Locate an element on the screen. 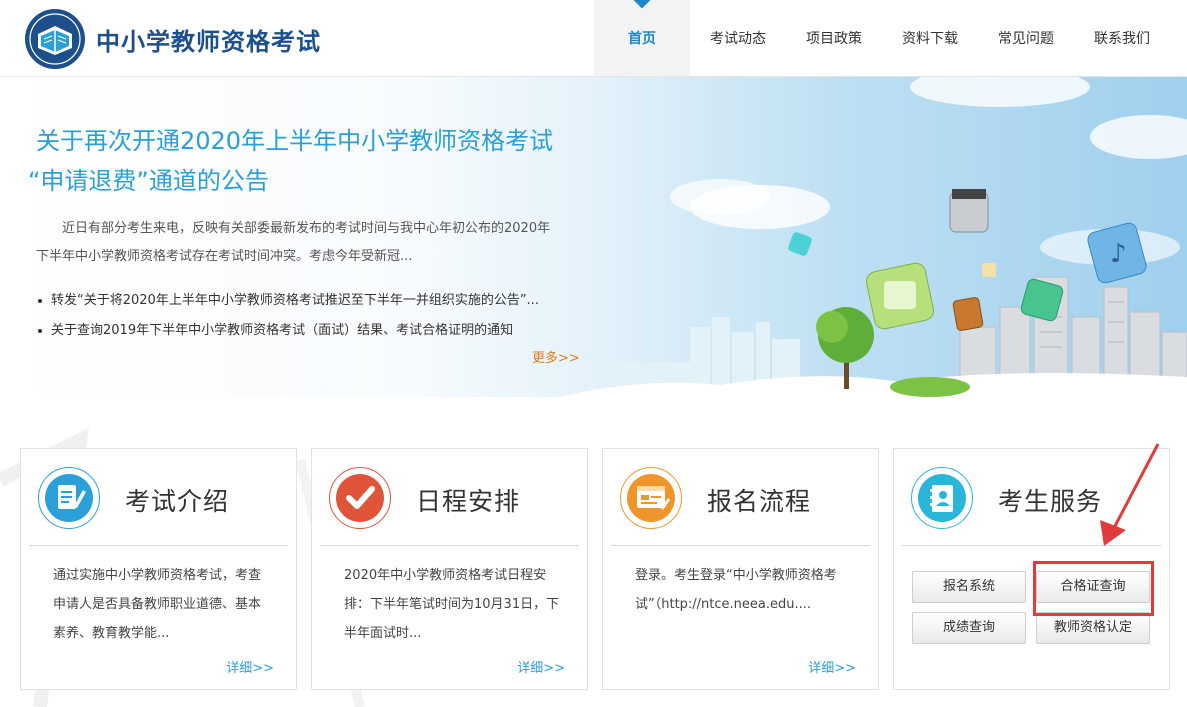 This screenshot has height=707, width=1187. registration-icon-wrap is located at coordinates (651, 498).